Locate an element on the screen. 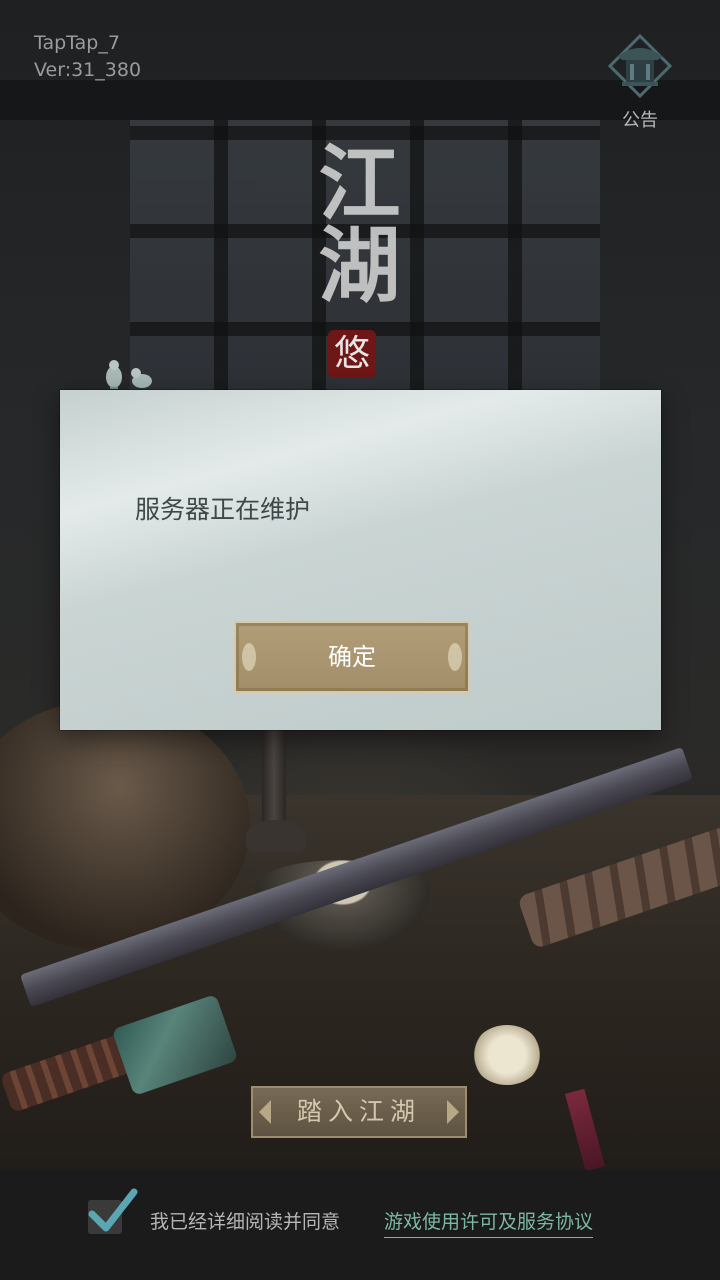  version-label: Ver:31_380 is located at coordinates (88, 70).